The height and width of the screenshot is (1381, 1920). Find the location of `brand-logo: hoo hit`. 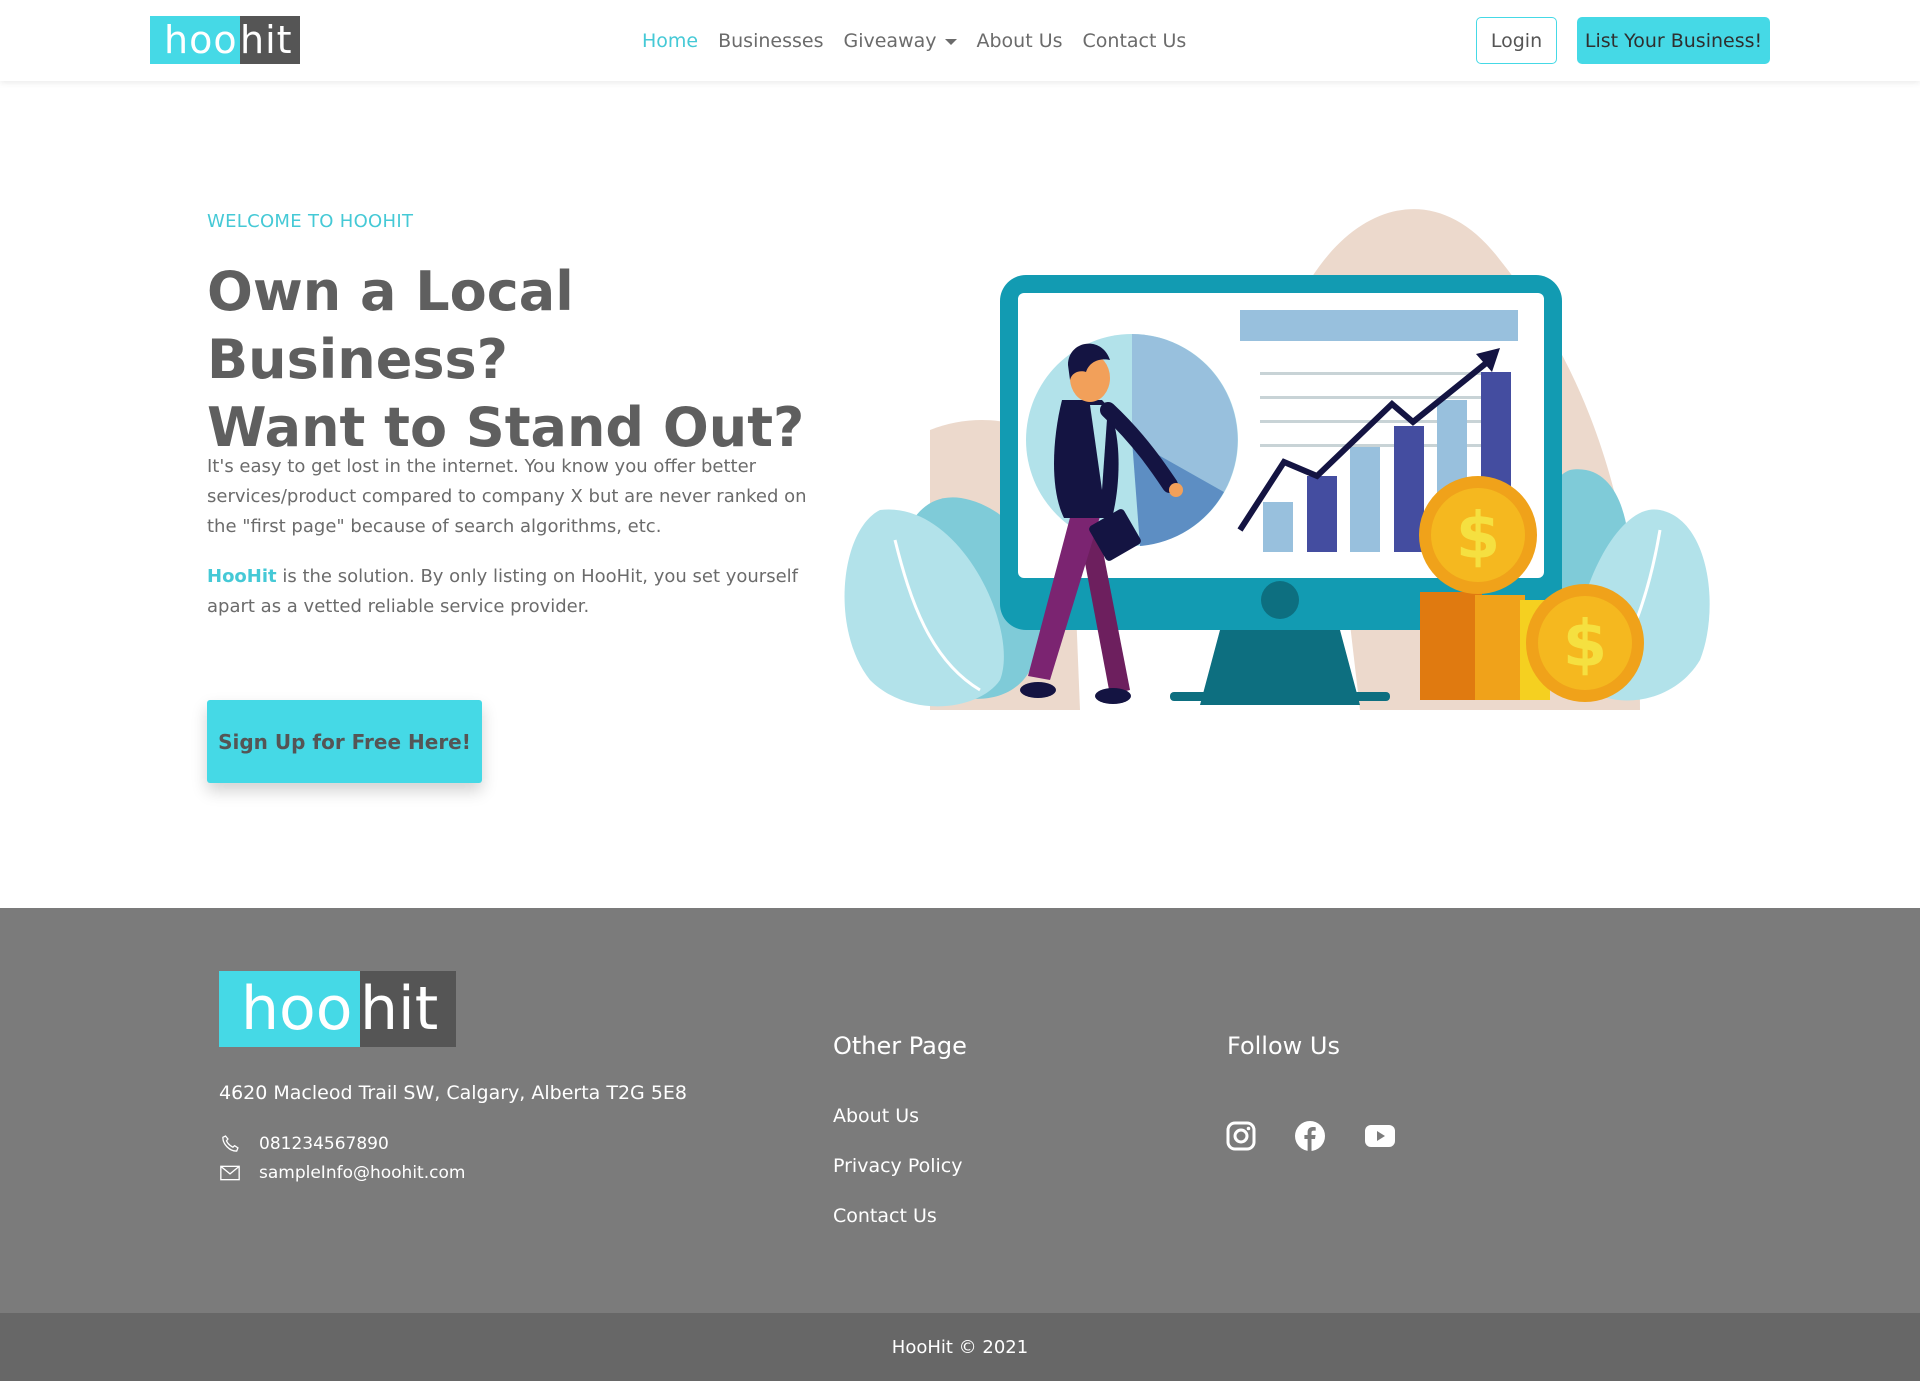

brand-logo: hoo hit is located at coordinates (225, 40).